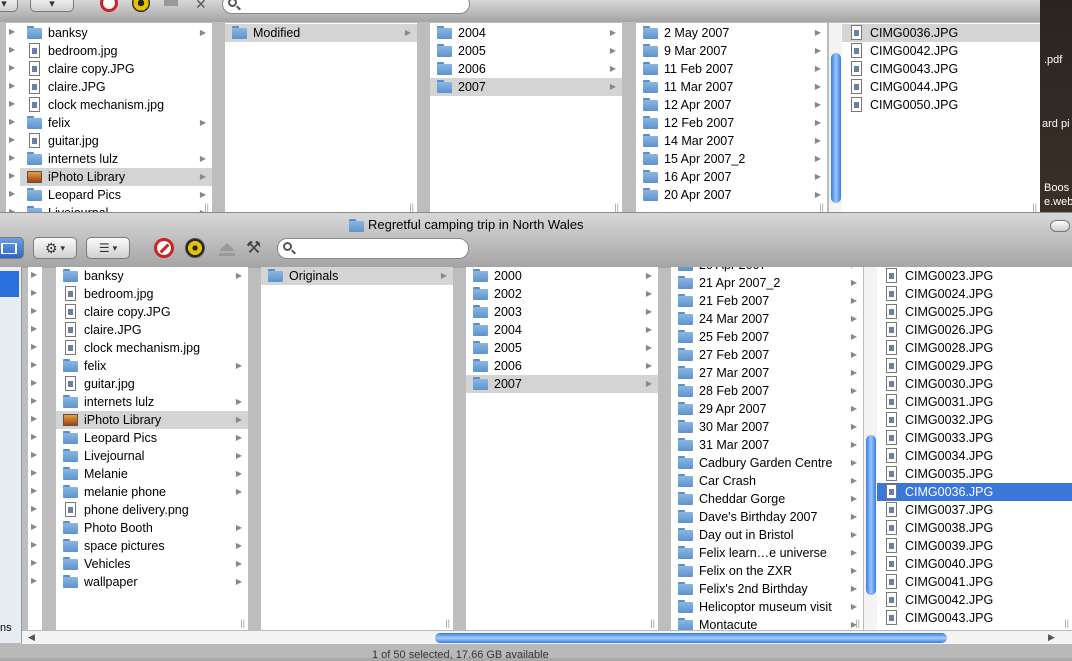 The image size is (1072, 661). I want to click on list-item-clock-mechanism-jpg: clock mechanism.jpg, so click(152, 348).